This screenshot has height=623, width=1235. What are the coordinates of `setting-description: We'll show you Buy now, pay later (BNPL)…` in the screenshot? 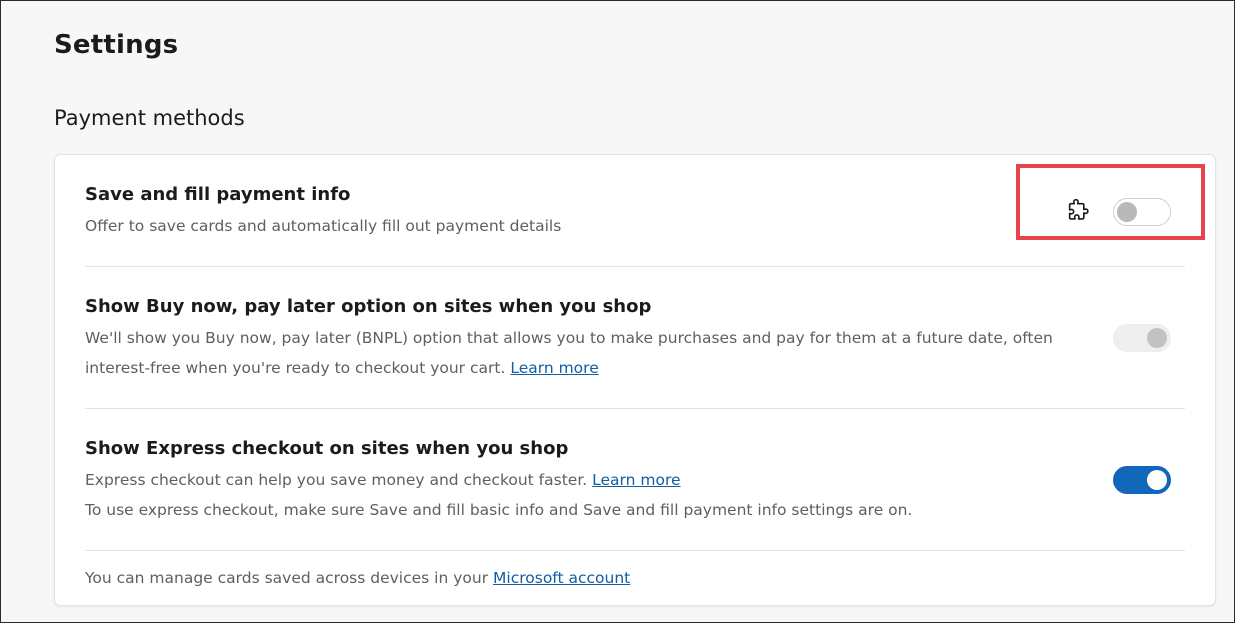 It's located at (635, 353).